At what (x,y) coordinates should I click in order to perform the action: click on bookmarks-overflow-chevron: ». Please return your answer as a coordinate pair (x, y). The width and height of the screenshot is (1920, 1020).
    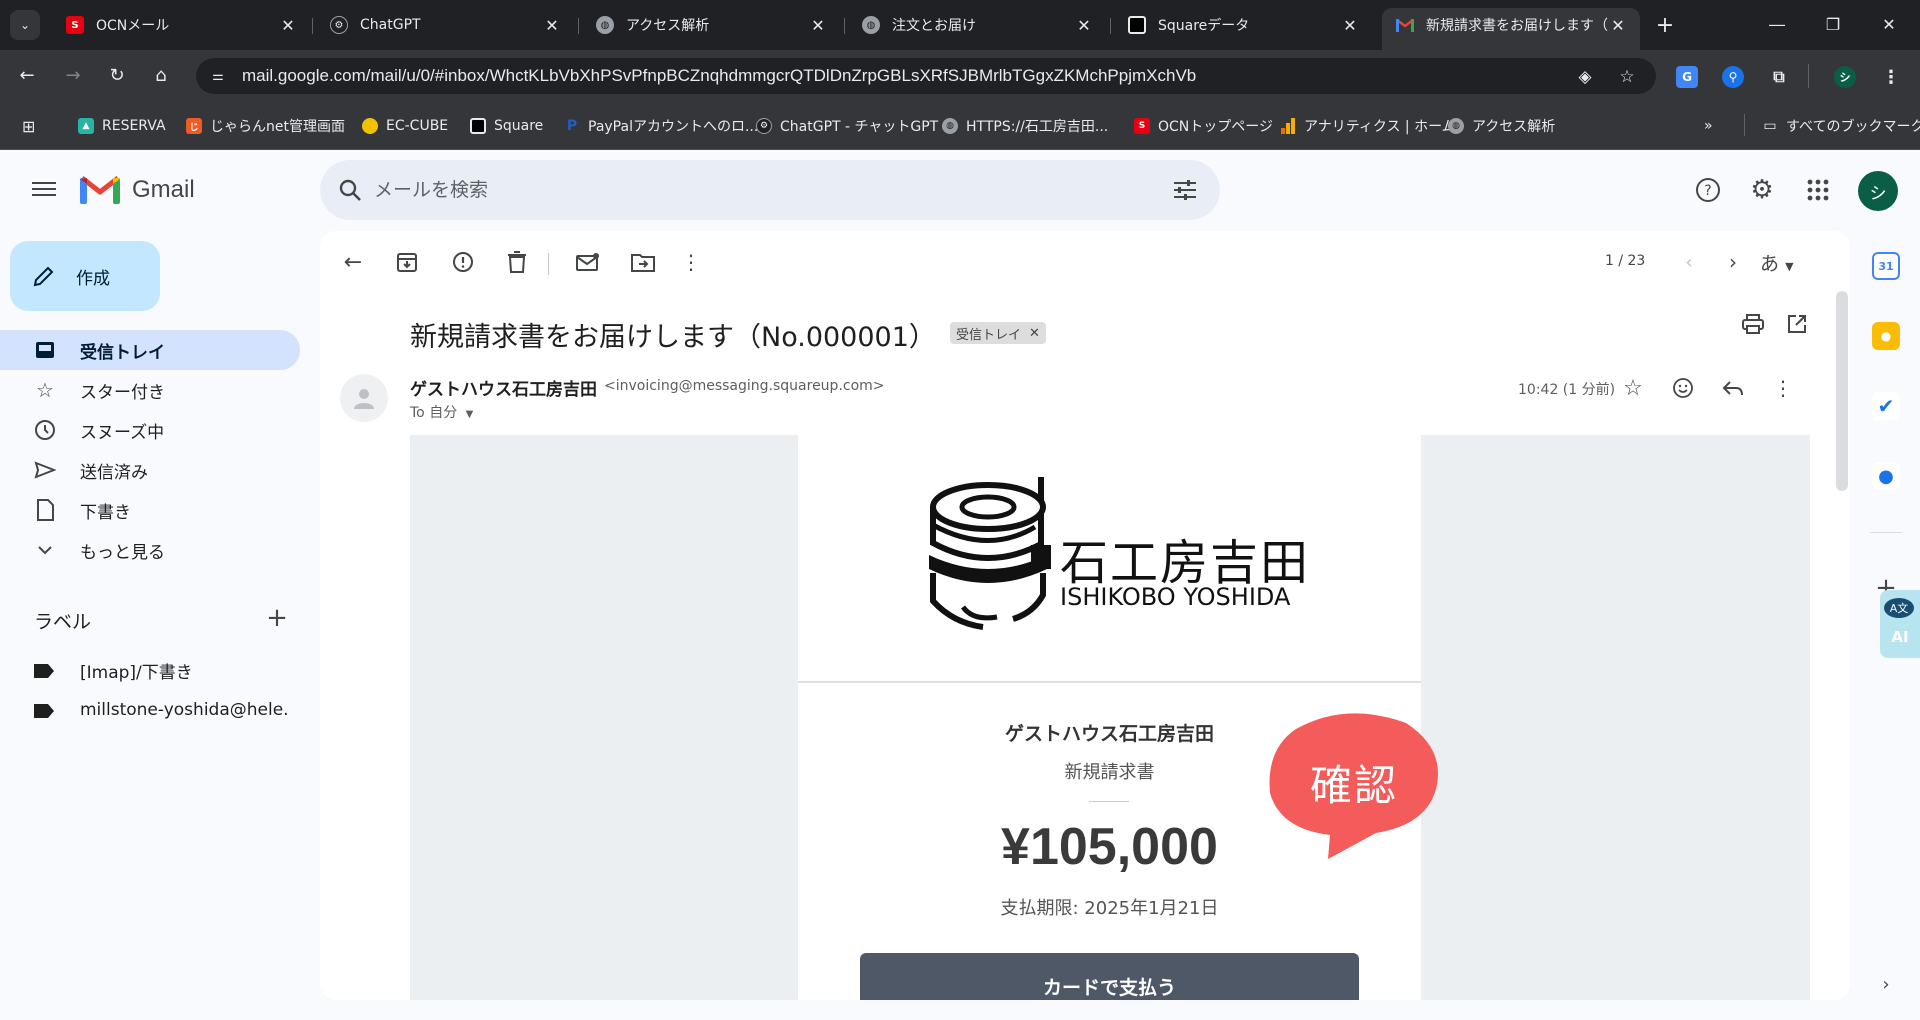
    Looking at the image, I should click on (1708, 126).